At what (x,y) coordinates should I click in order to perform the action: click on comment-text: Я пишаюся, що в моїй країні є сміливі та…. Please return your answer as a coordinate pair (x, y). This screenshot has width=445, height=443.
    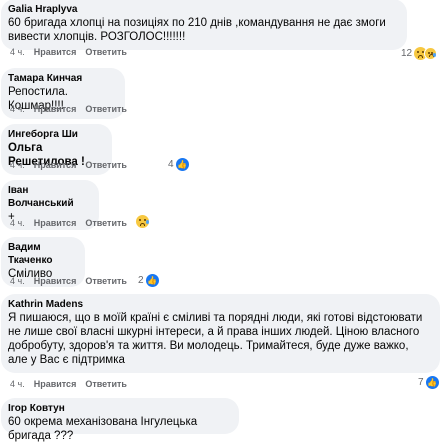
    Looking at the image, I should click on (215, 339).